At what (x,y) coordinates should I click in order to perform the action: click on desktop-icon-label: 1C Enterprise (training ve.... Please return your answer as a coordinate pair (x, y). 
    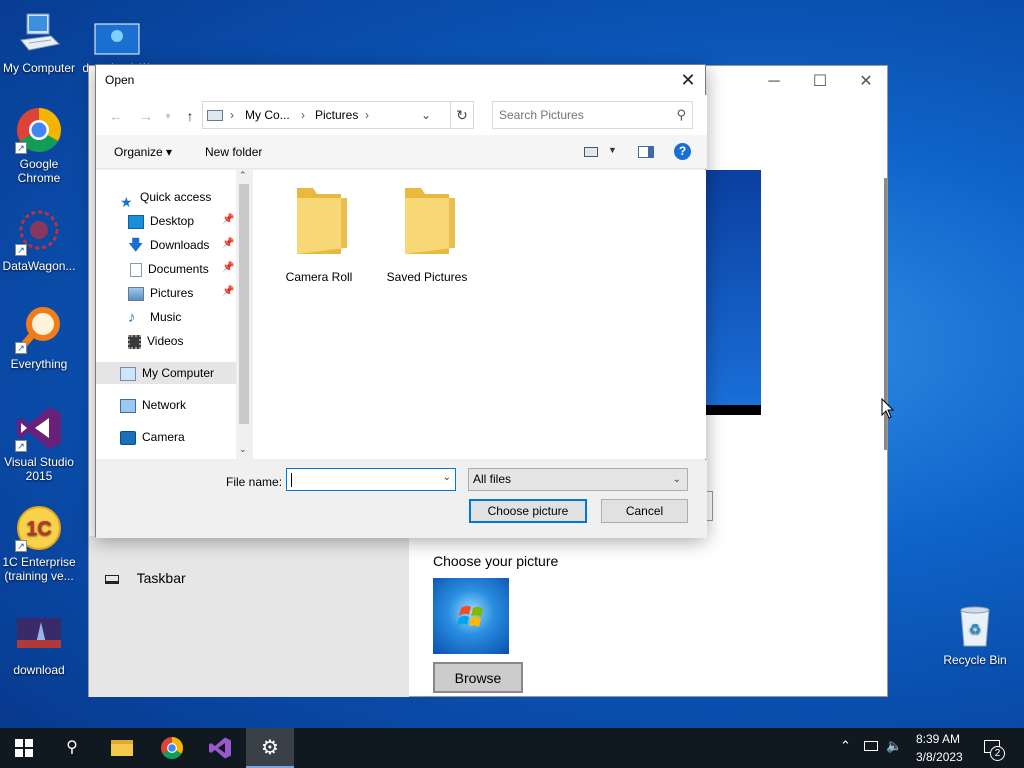
    Looking at the image, I should click on (39, 569).